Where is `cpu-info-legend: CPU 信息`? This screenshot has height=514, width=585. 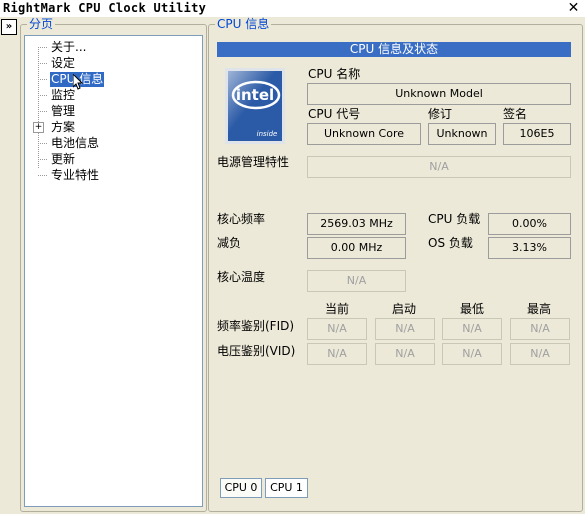
cpu-info-legend: CPU 信息 is located at coordinates (243, 24).